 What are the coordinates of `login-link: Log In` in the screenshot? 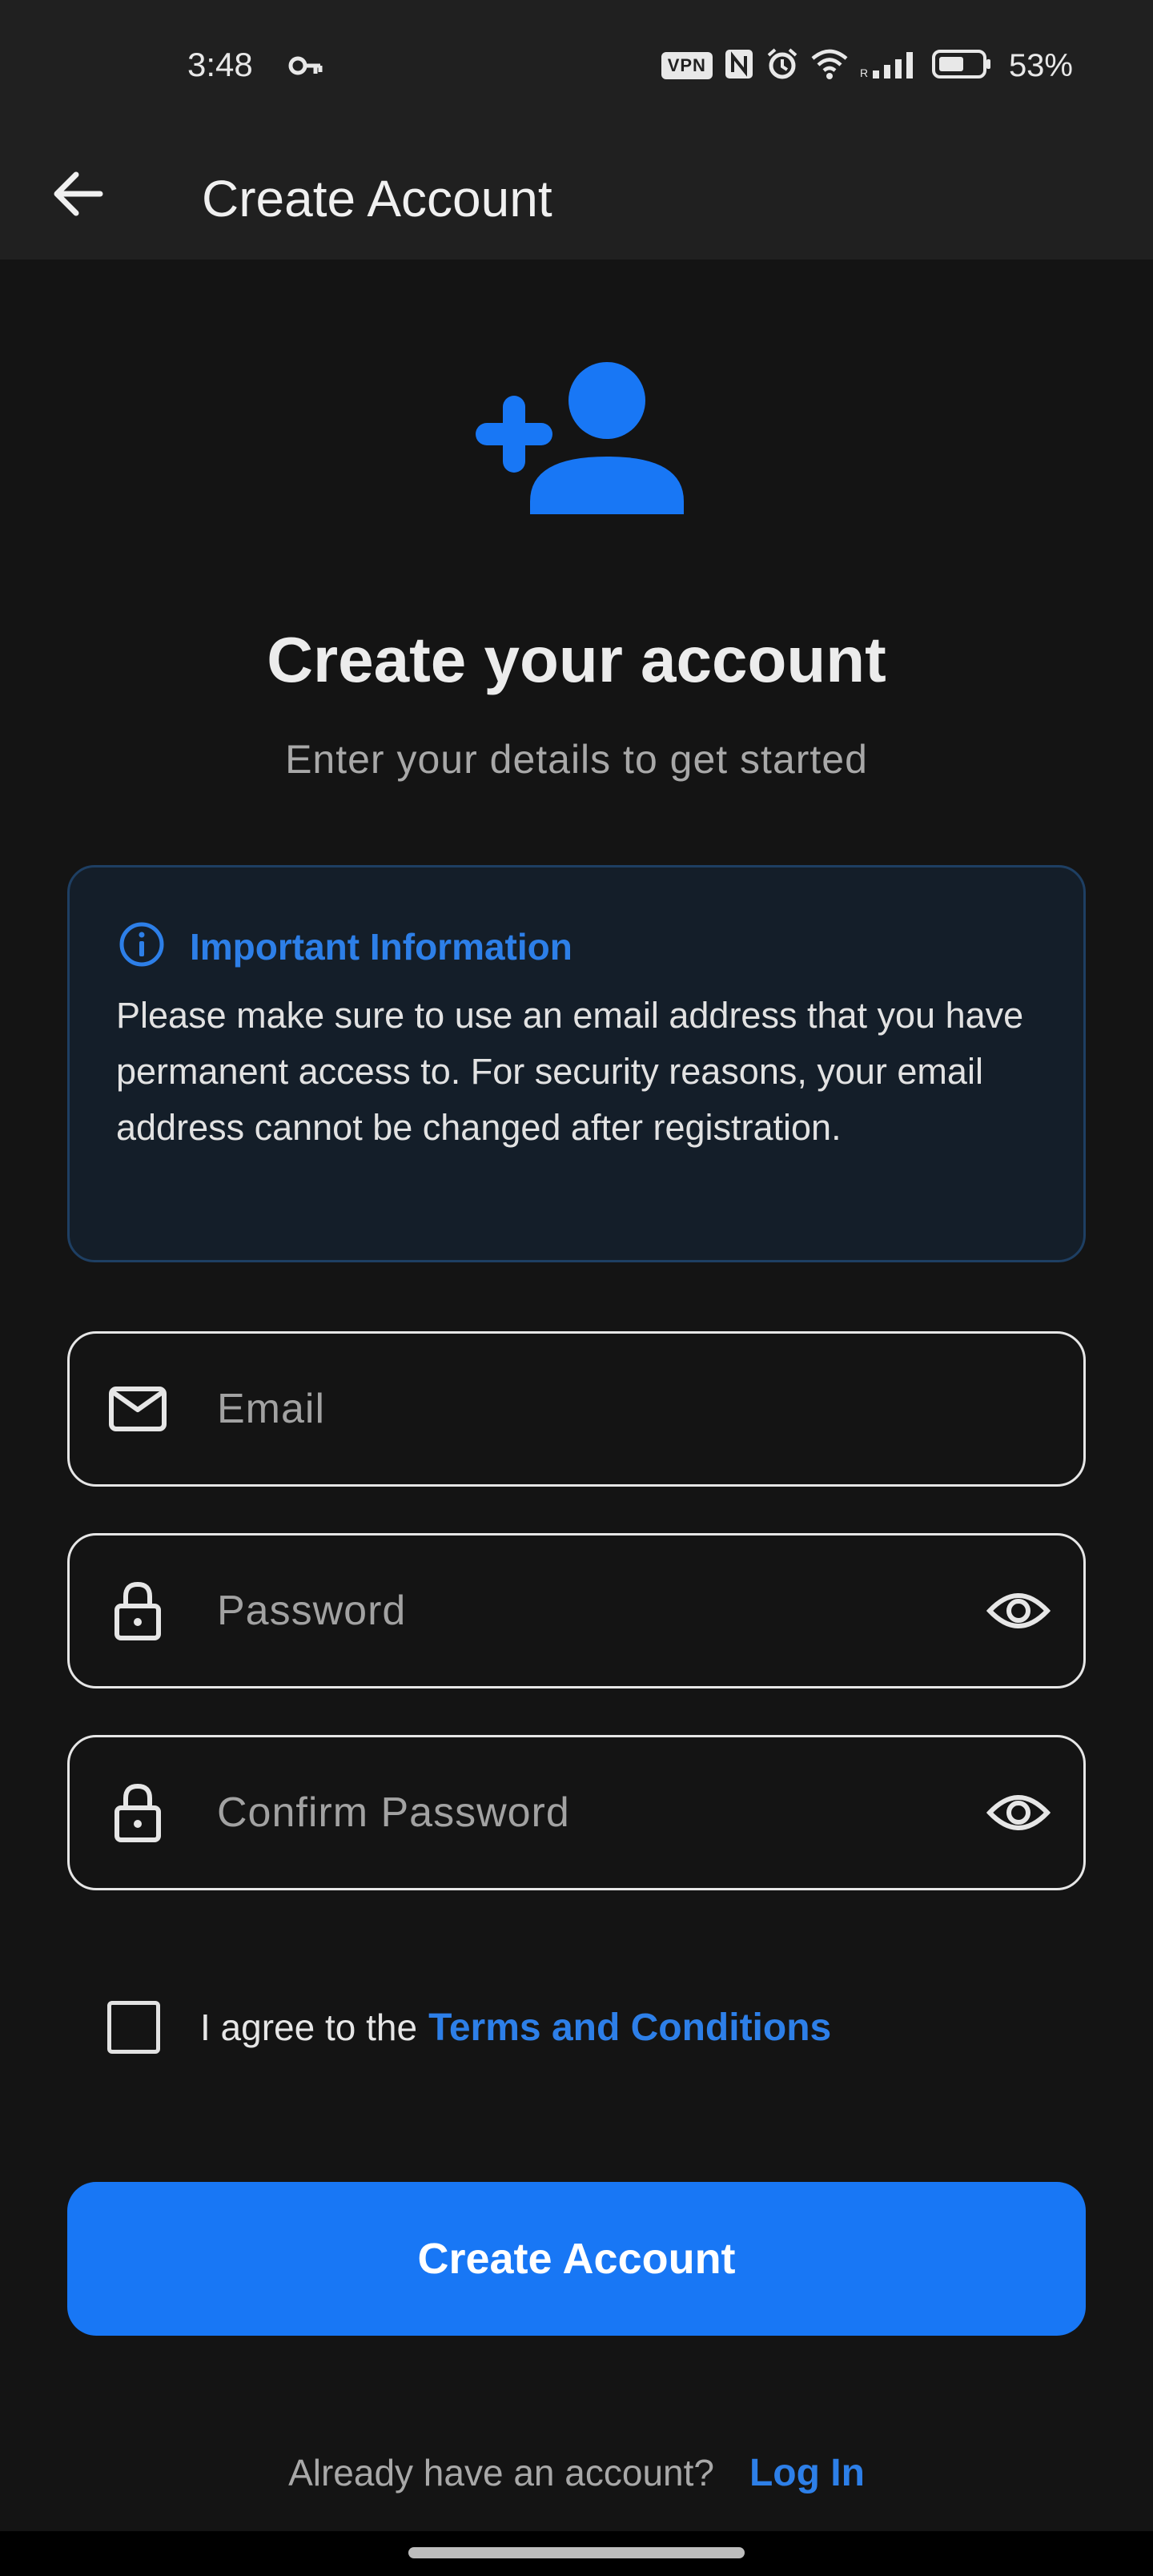 It's located at (807, 2473).